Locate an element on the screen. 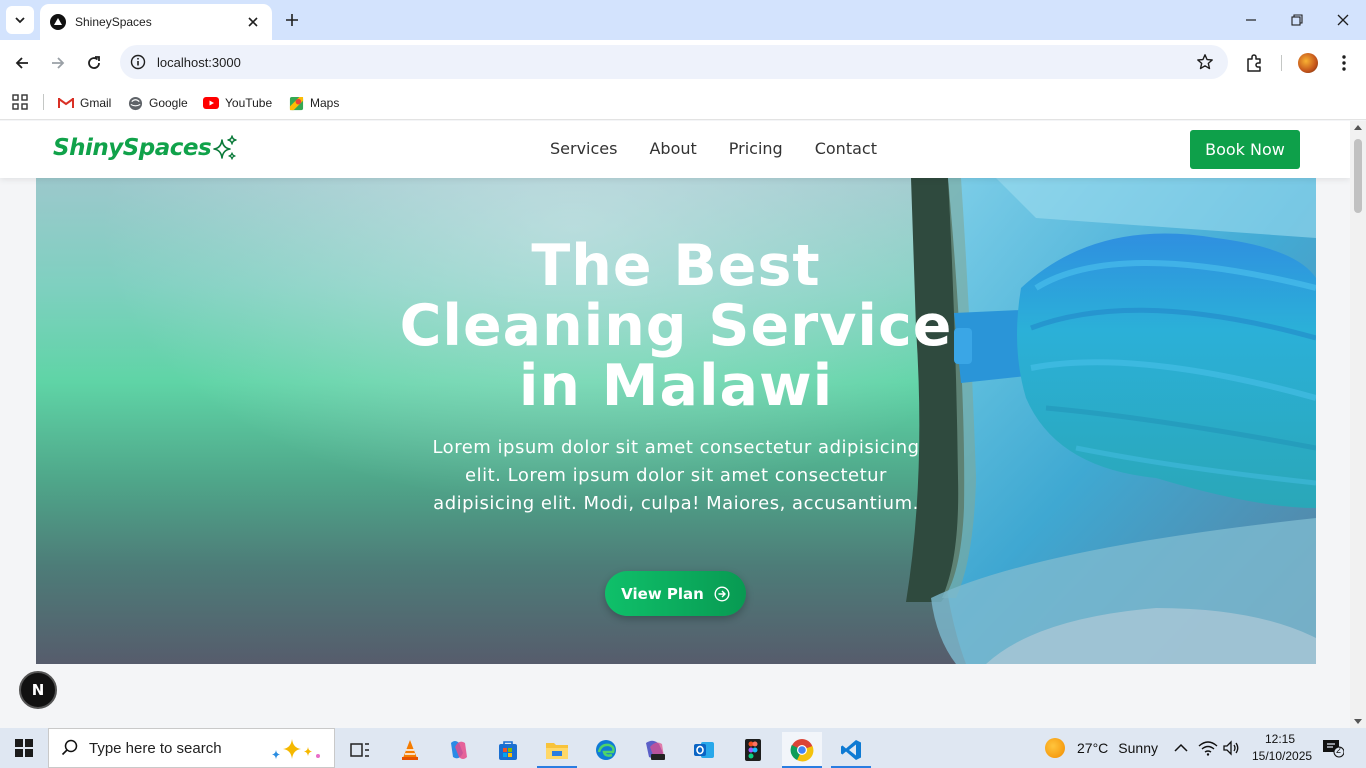 The width and height of the screenshot is (1366, 768). view-plan-button: View Plan is located at coordinates (675, 593).